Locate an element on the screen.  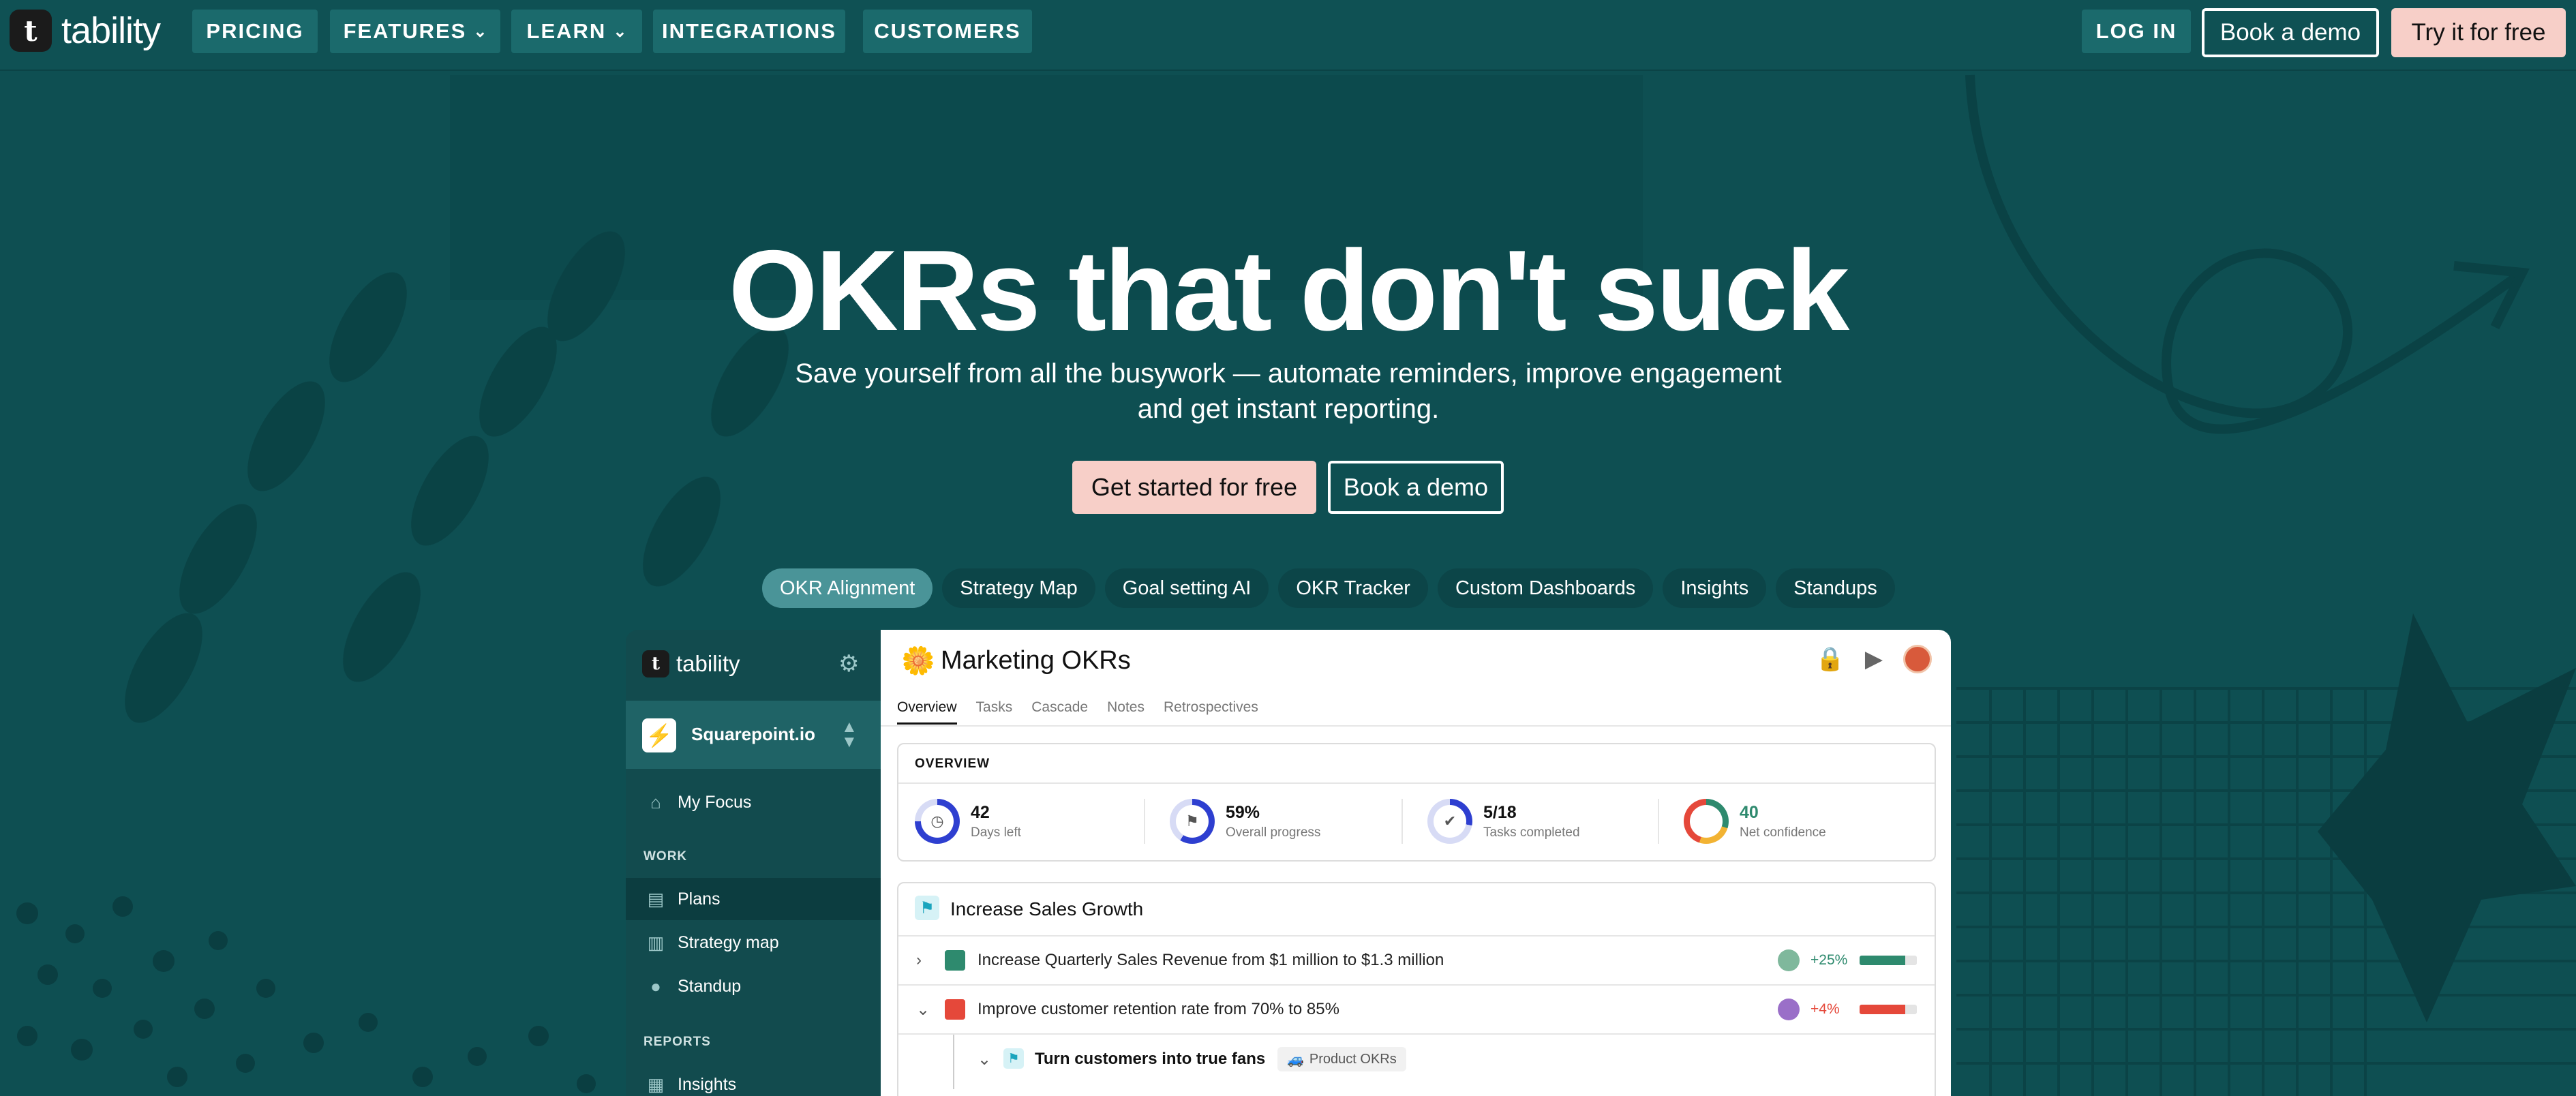
nav-learn: LEARN ⌄ is located at coordinates (577, 31).